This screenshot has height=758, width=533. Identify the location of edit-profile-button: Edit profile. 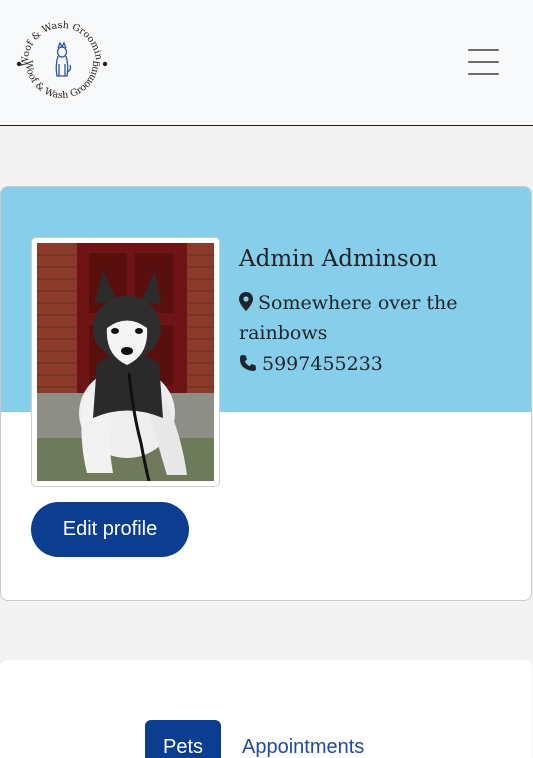
(110, 529).